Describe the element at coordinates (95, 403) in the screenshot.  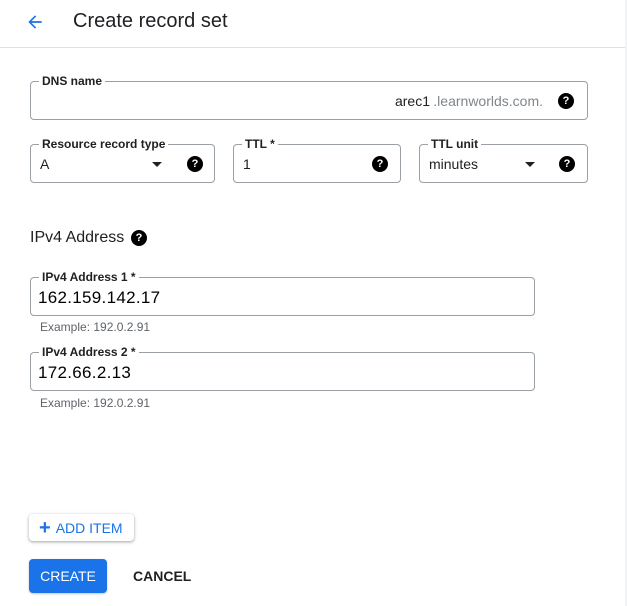
I see `ipv4-address-2-hint: Example: 192.0.2.91` at that location.